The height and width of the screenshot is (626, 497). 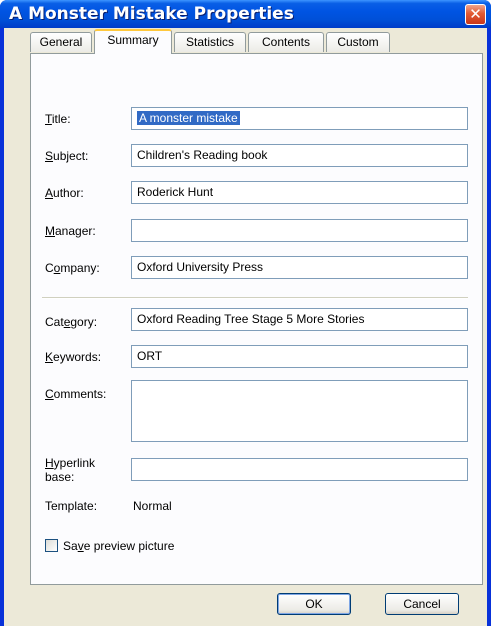 I want to click on subject-label: Subject:, so click(x=67, y=156).